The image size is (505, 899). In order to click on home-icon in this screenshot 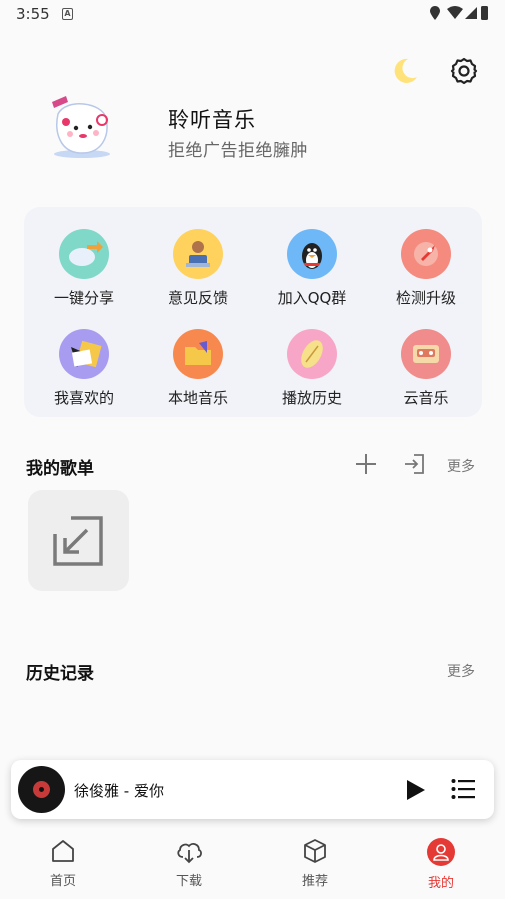, I will do `click(63, 851)`.